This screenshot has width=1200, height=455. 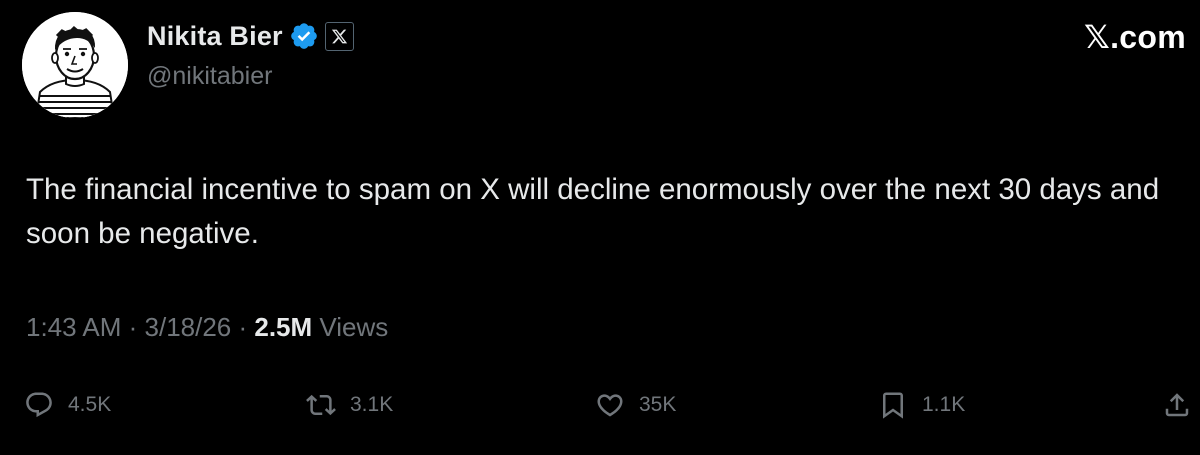 What do you see at coordinates (90, 404) in the screenshot?
I see `reply-count: 4.5K` at bounding box center [90, 404].